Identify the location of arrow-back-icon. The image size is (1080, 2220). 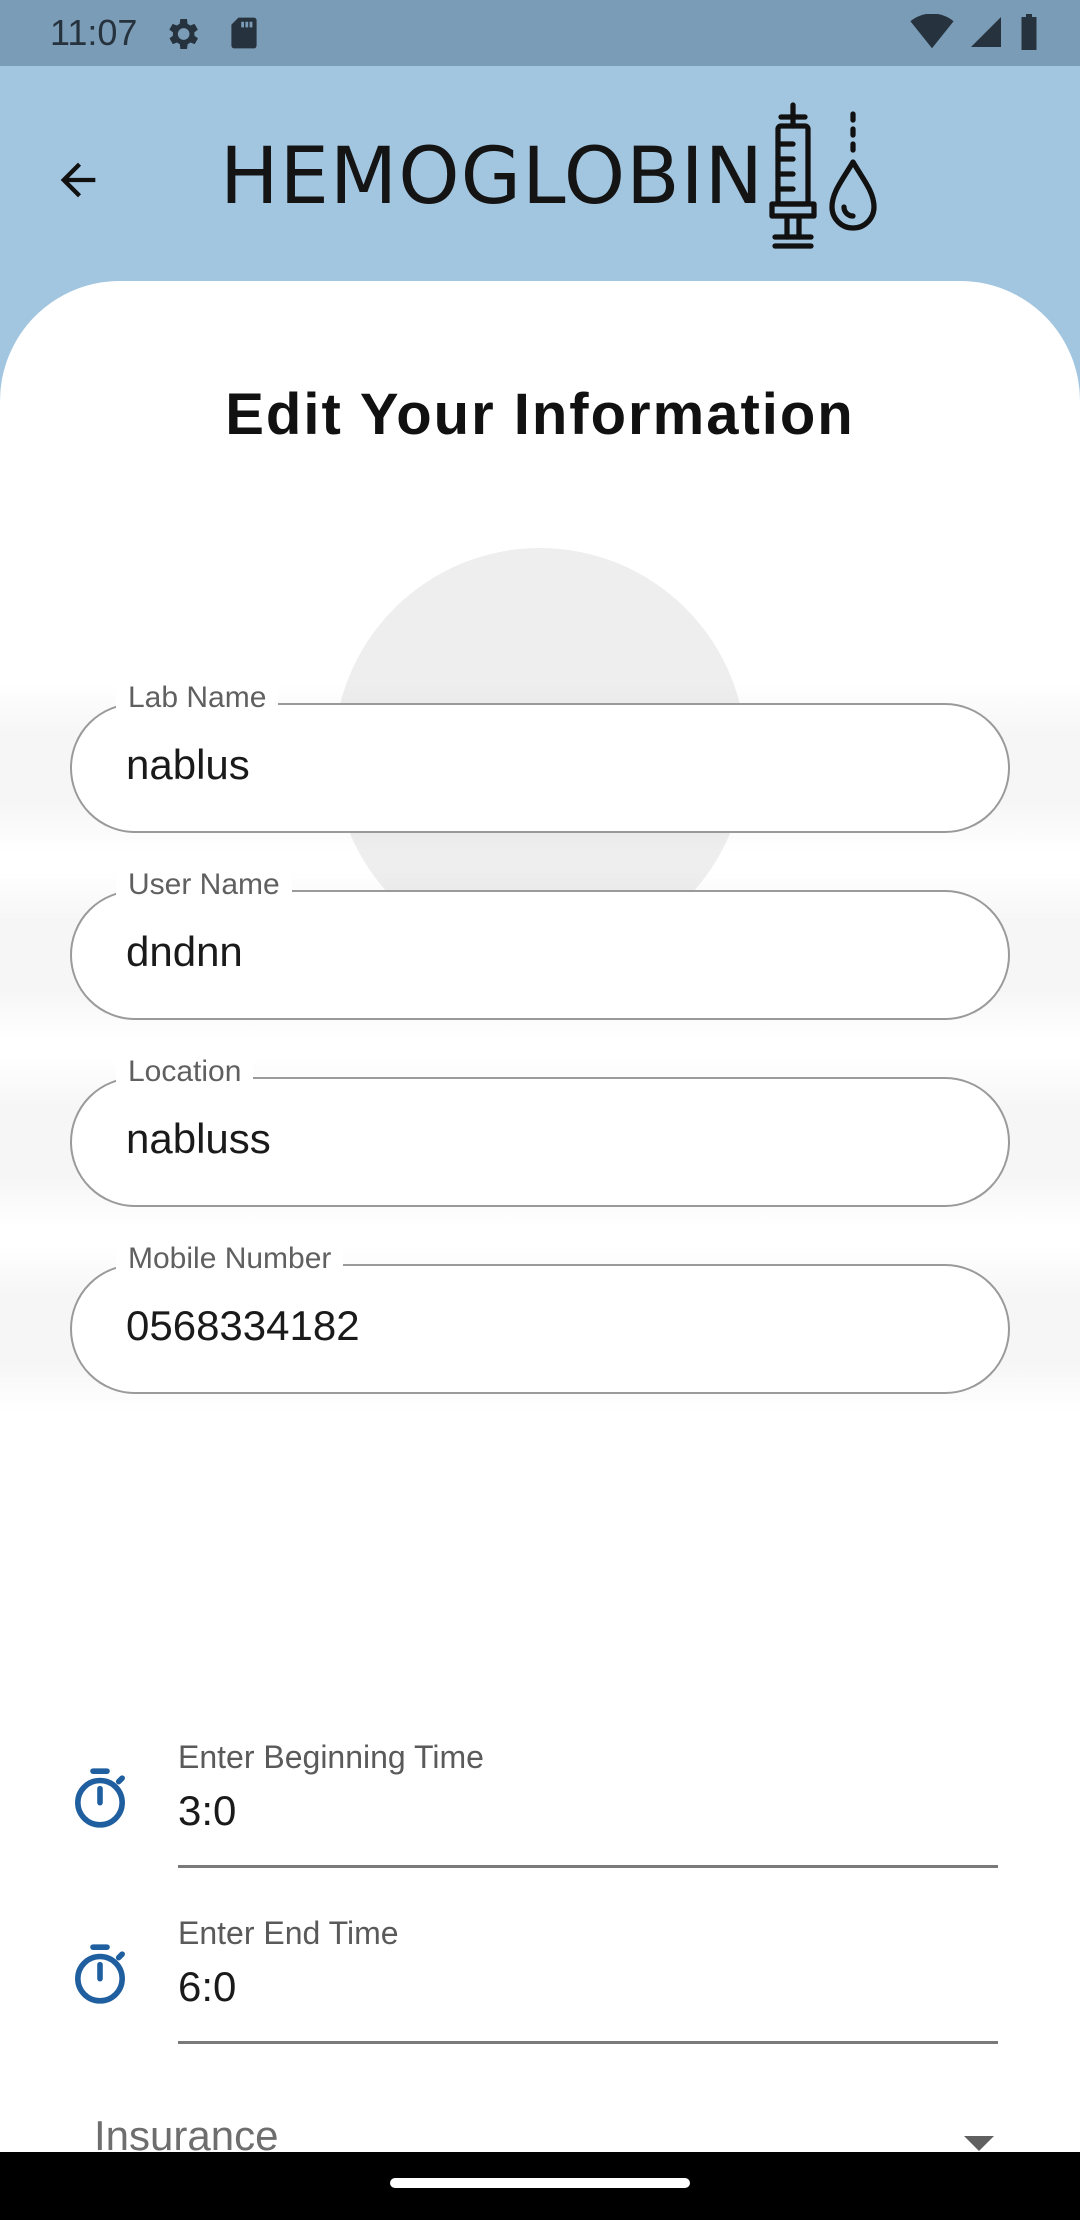
(78, 180).